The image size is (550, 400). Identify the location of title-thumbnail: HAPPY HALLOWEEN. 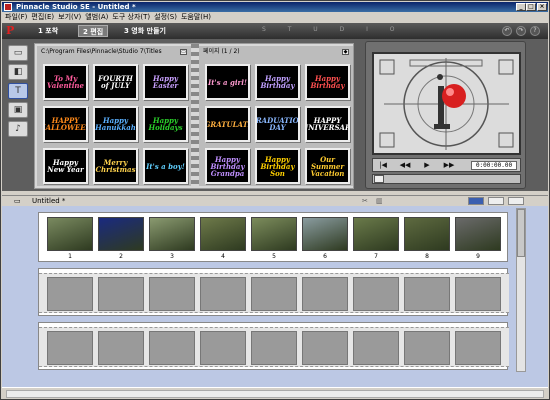
(65, 124).